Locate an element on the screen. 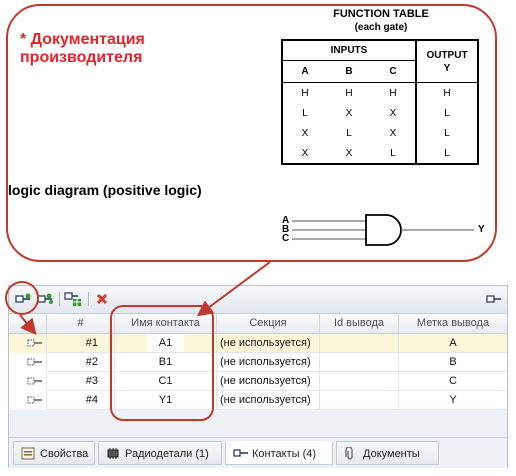 This screenshot has height=476, width=516. table-row: #2 B1 (не используется) B is located at coordinates (258, 362).